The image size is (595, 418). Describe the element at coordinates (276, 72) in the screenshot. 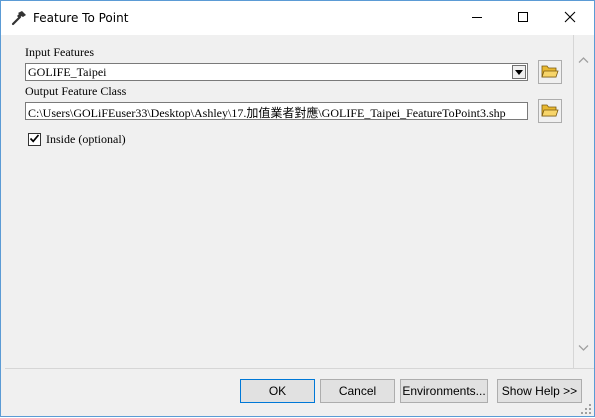

I see `input-features-combobox: GOLIFE_Taipei` at that location.